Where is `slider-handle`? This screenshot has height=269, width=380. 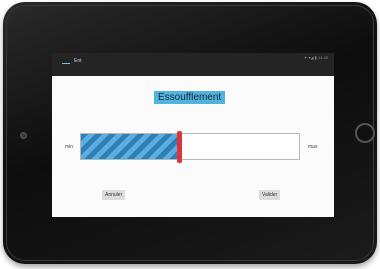 slider-handle is located at coordinates (180, 147).